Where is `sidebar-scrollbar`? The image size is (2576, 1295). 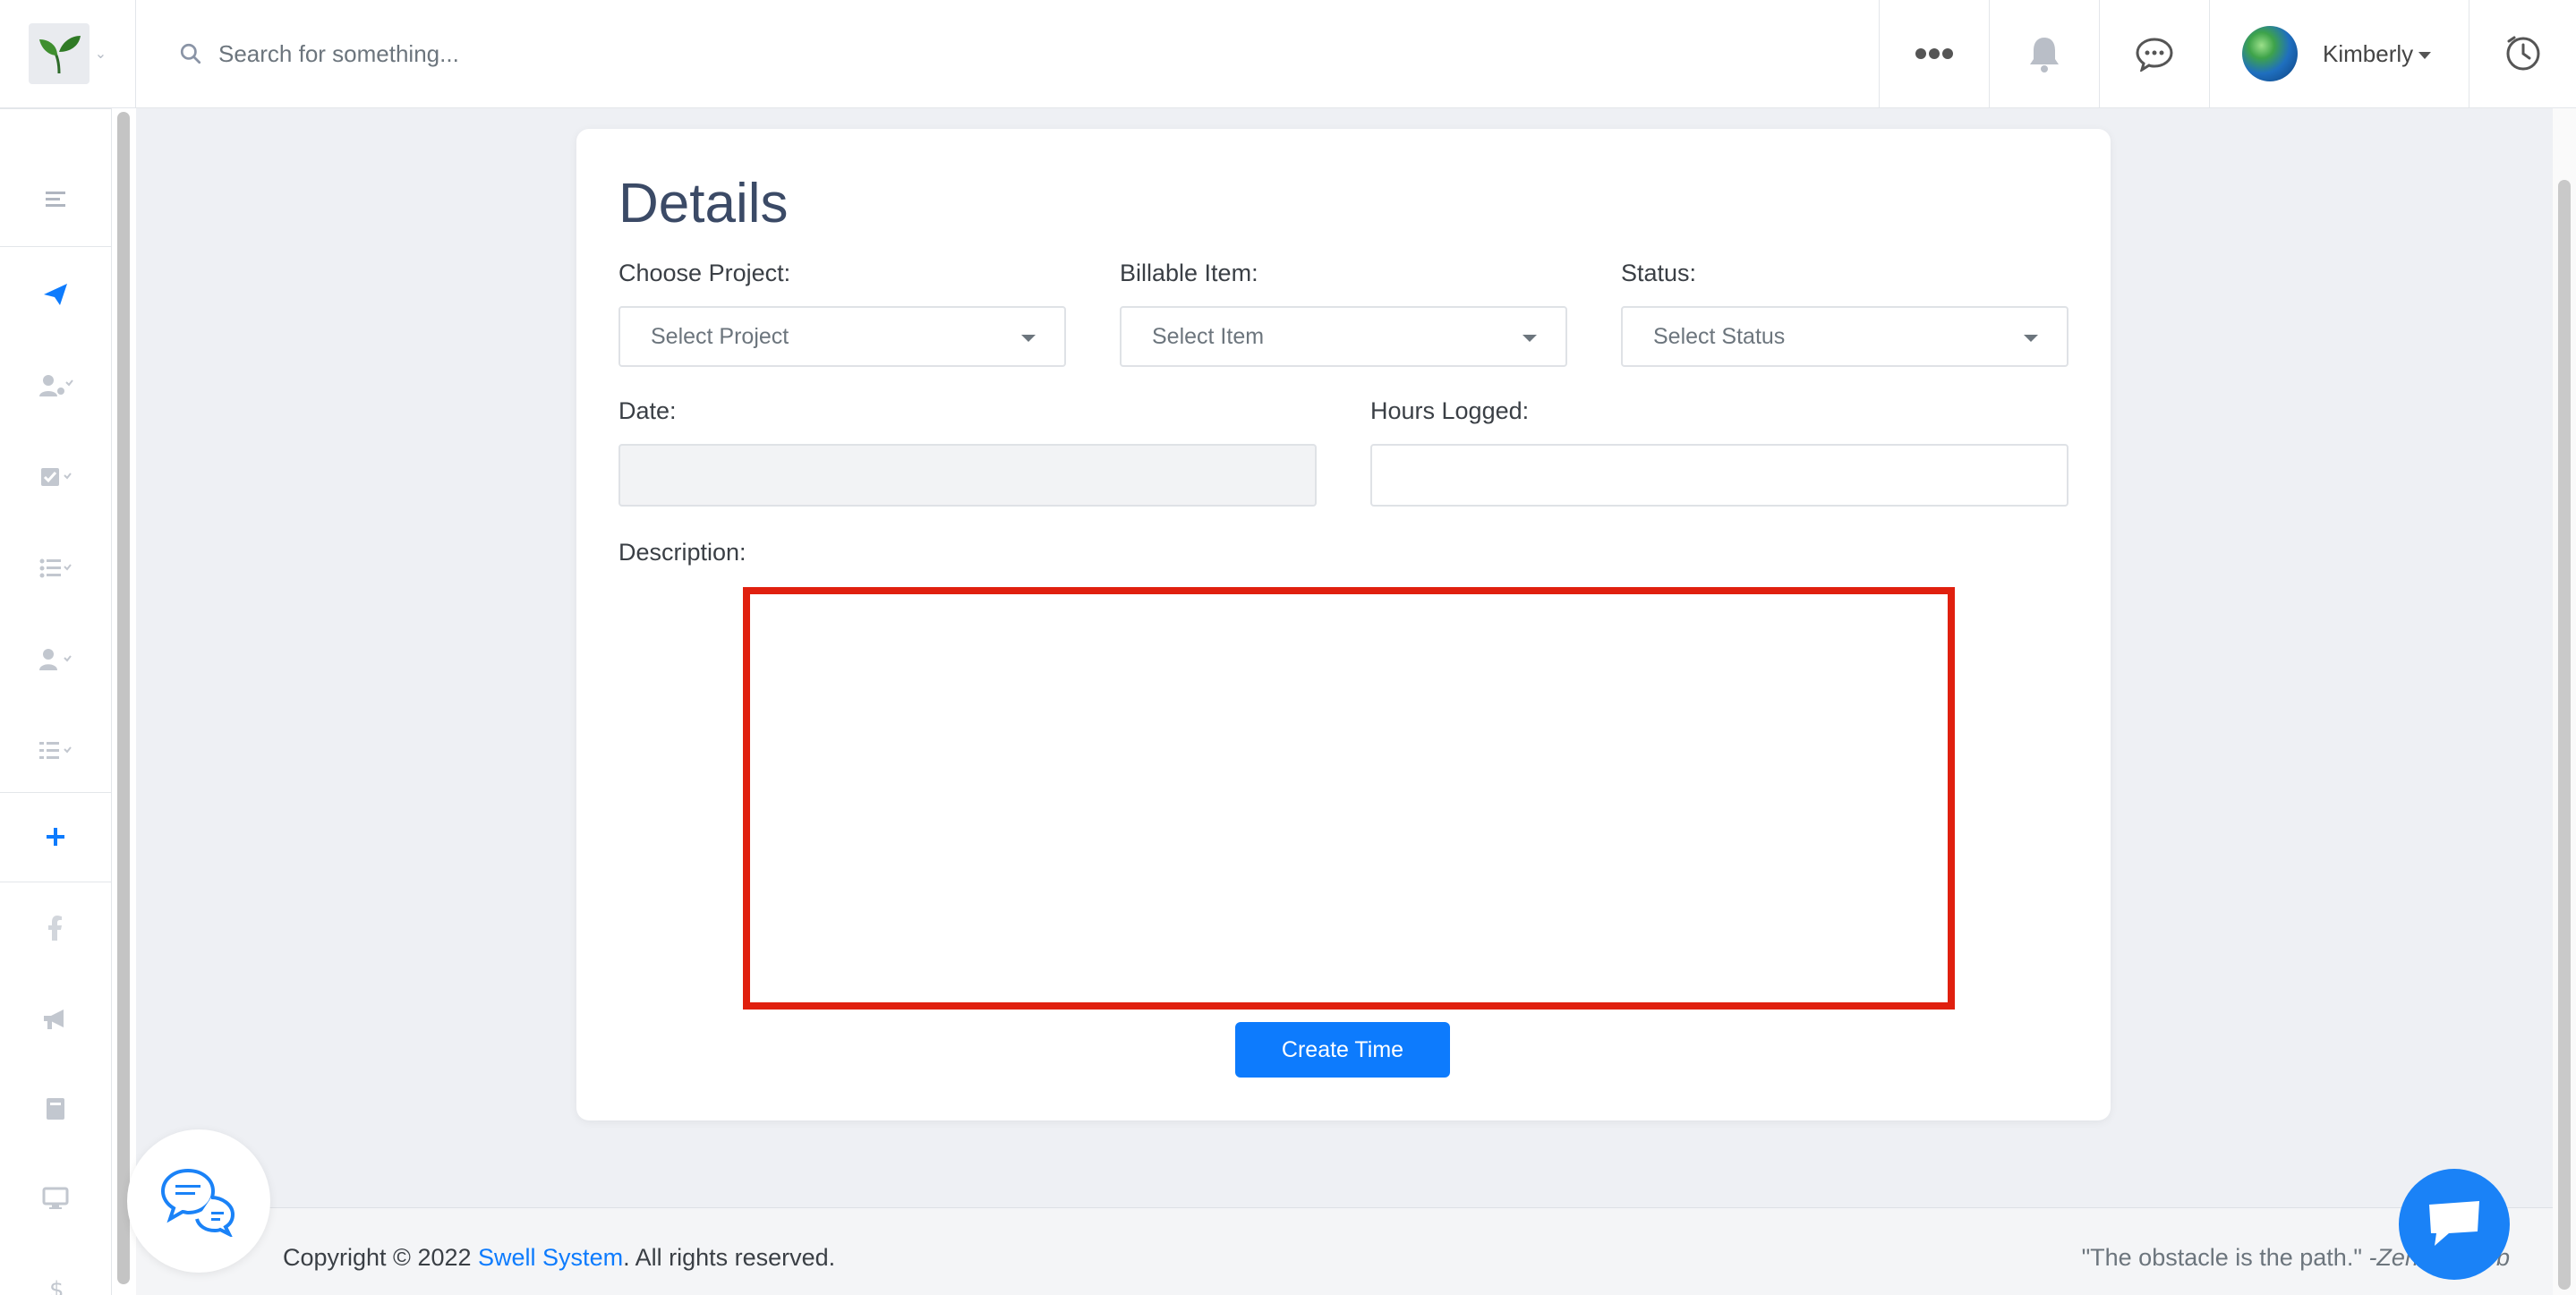
sidebar-scrollbar is located at coordinates (123, 701).